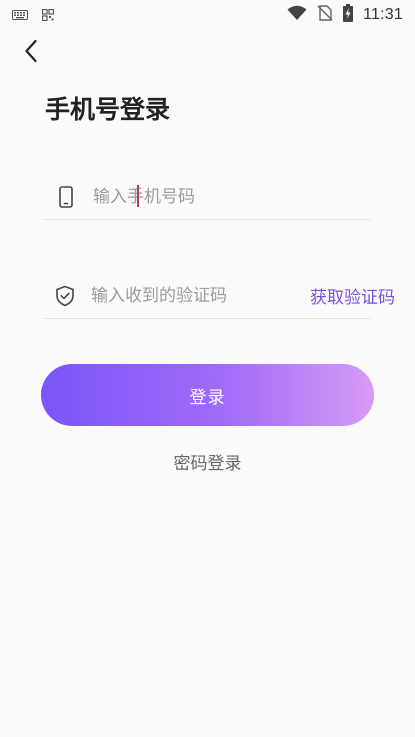  Describe the element at coordinates (297, 15) in the screenshot. I see `wifi-icon` at that location.